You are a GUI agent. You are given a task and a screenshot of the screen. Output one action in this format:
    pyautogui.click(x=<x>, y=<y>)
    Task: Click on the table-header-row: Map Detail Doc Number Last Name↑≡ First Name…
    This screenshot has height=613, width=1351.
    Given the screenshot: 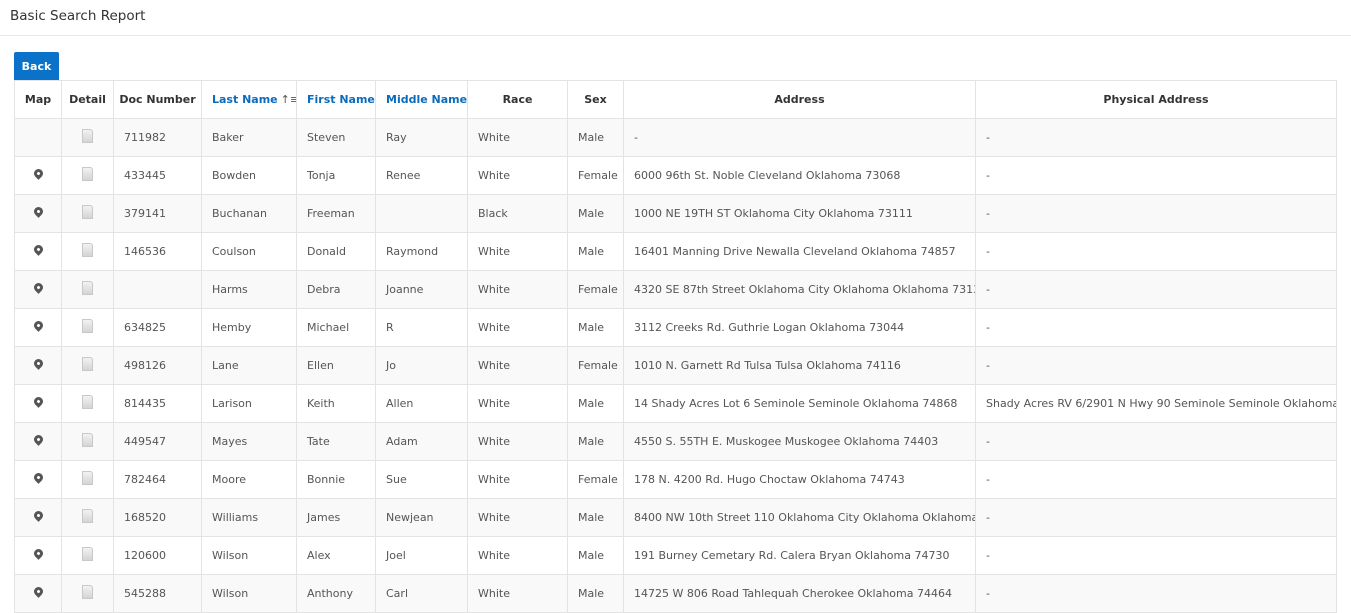 What is the action you would take?
    pyautogui.click(x=675, y=99)
    